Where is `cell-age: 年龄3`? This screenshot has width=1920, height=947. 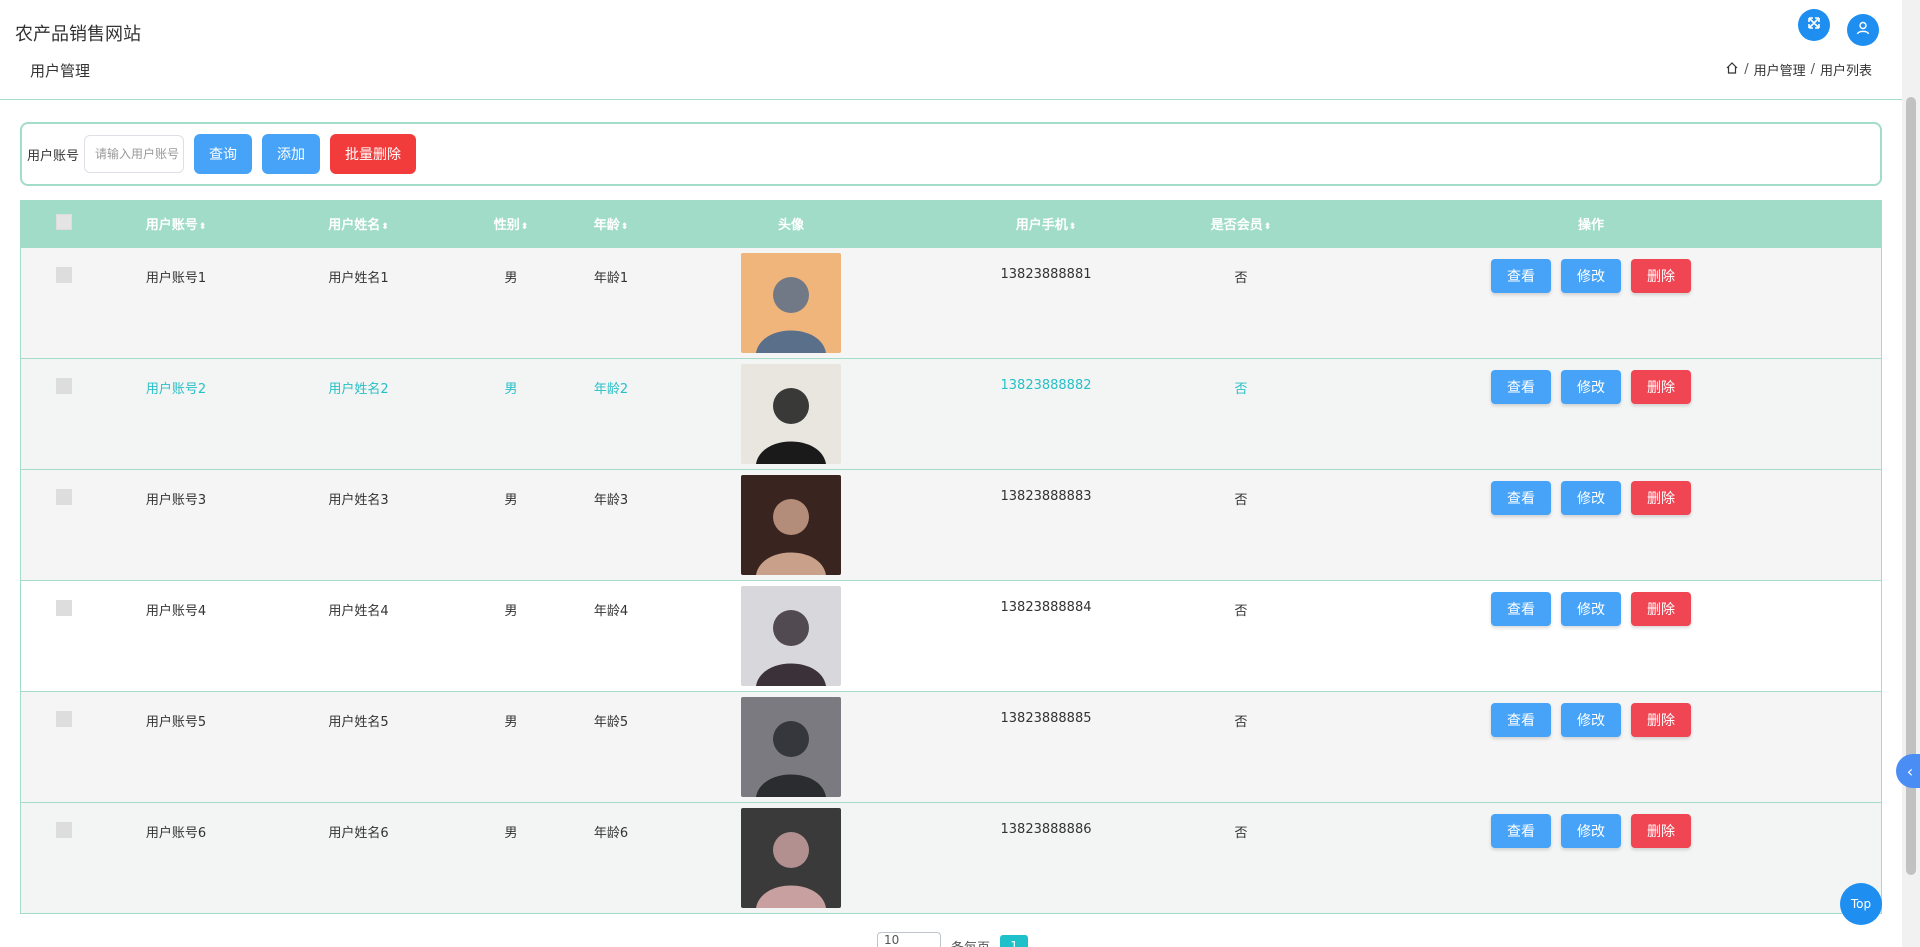 cell-age: 年龄3 is located at coordinates (611, 500).